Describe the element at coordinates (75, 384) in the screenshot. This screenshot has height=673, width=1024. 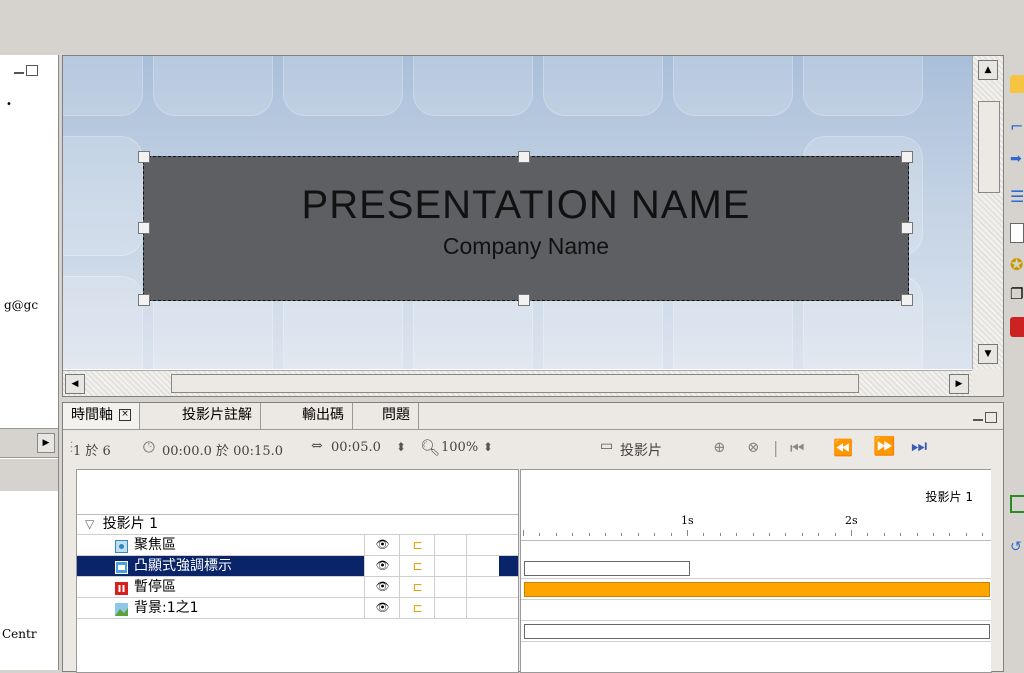
I see `scroll-left-icon: ◀` at that location.